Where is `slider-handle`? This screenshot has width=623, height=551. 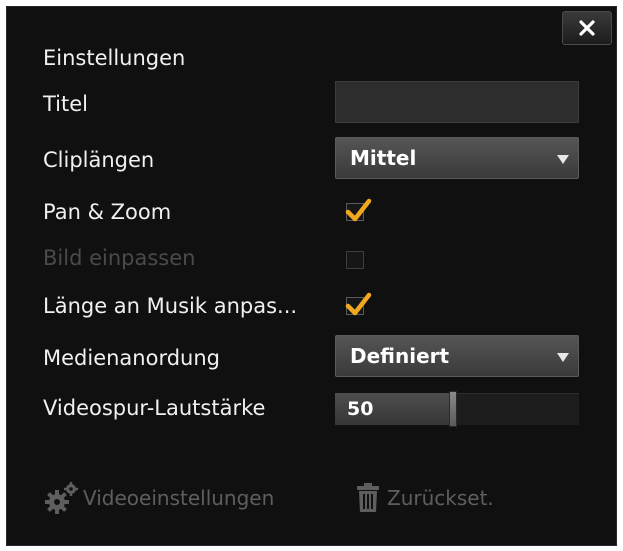
slider-handle is located at coordinates (453, 409).